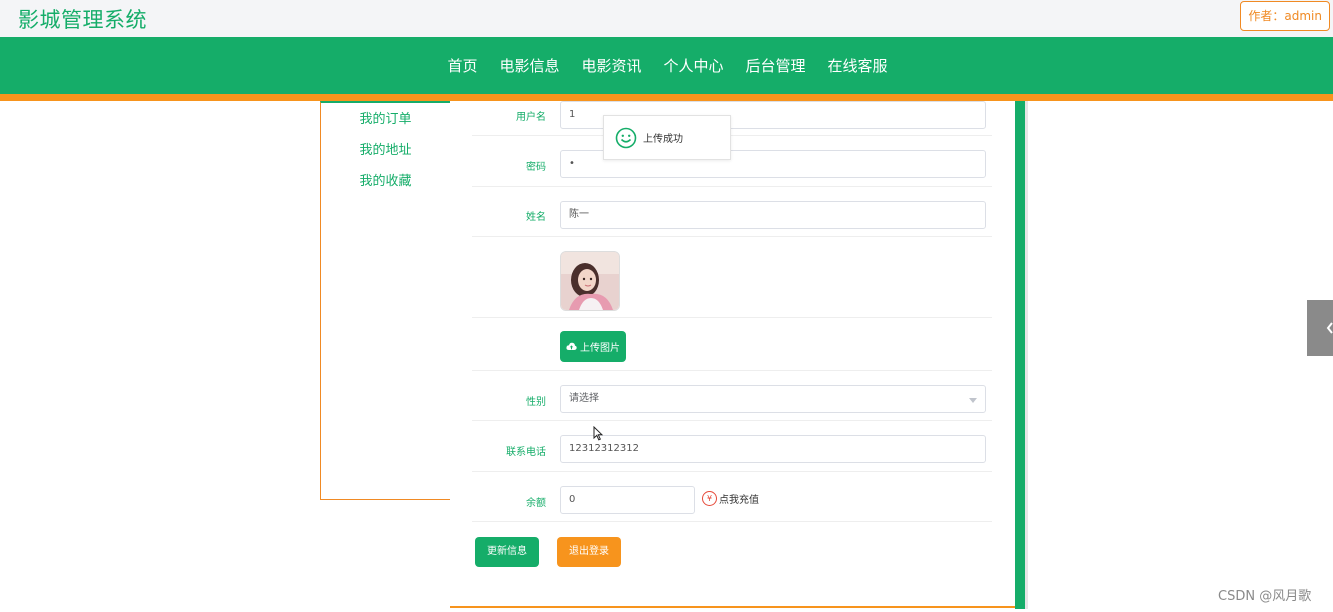  Describe the element at coordinates (584, 398) in the screenshot. I see `gender-select-placeholder: 请选择` at that location.